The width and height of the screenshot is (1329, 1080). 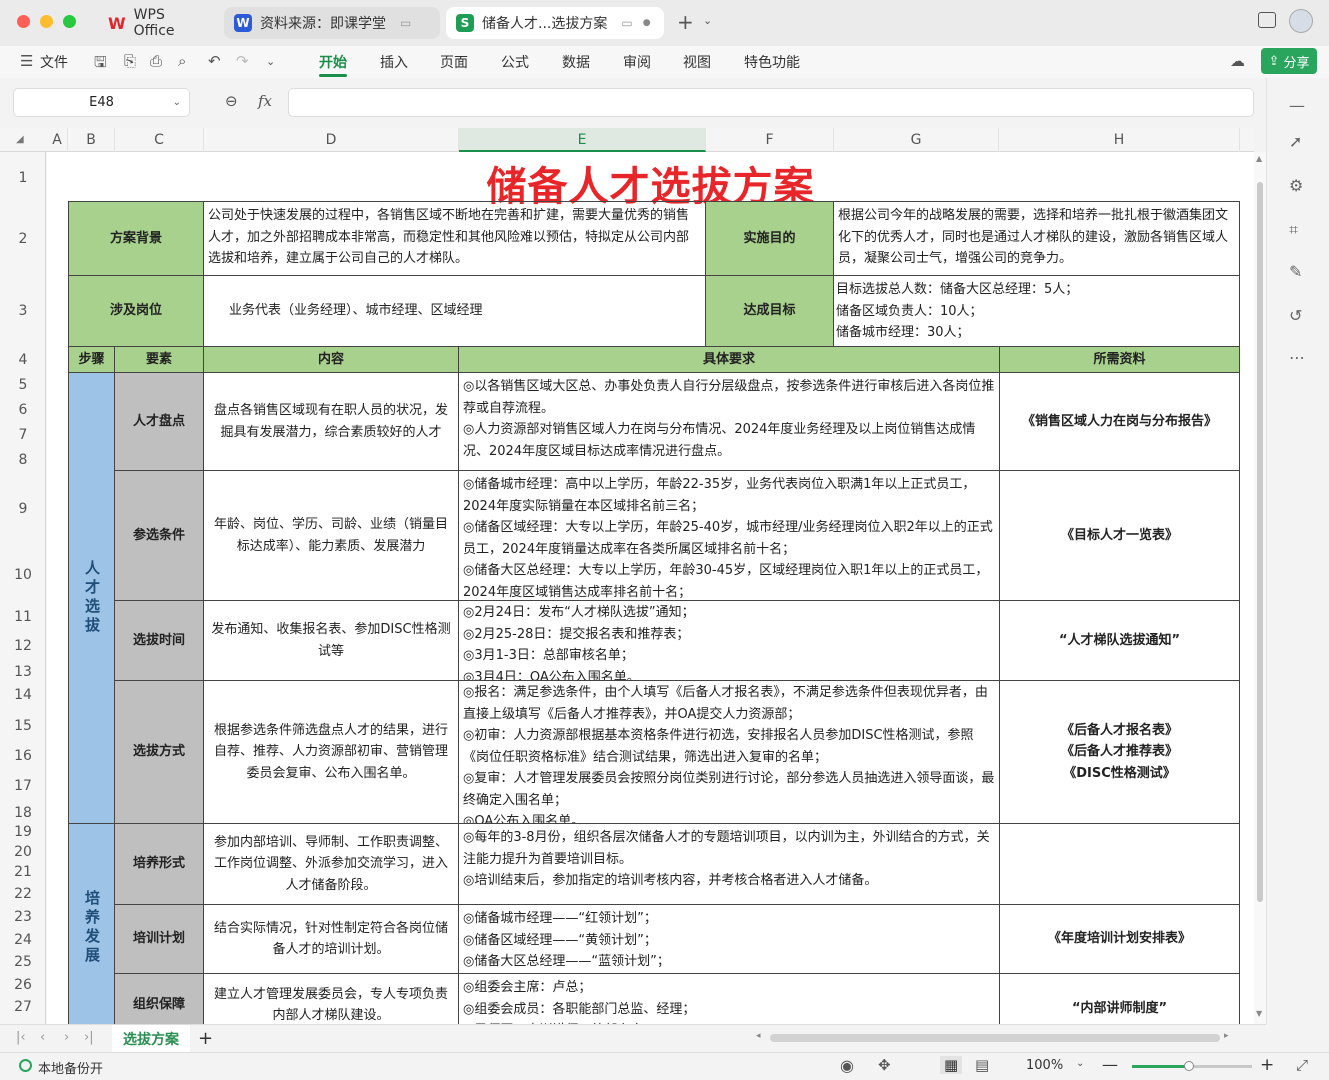 What do you see at coordinates (454, 62) in the screenshot?
I see `menu-page: 页面` at bounding box center [454, 62].